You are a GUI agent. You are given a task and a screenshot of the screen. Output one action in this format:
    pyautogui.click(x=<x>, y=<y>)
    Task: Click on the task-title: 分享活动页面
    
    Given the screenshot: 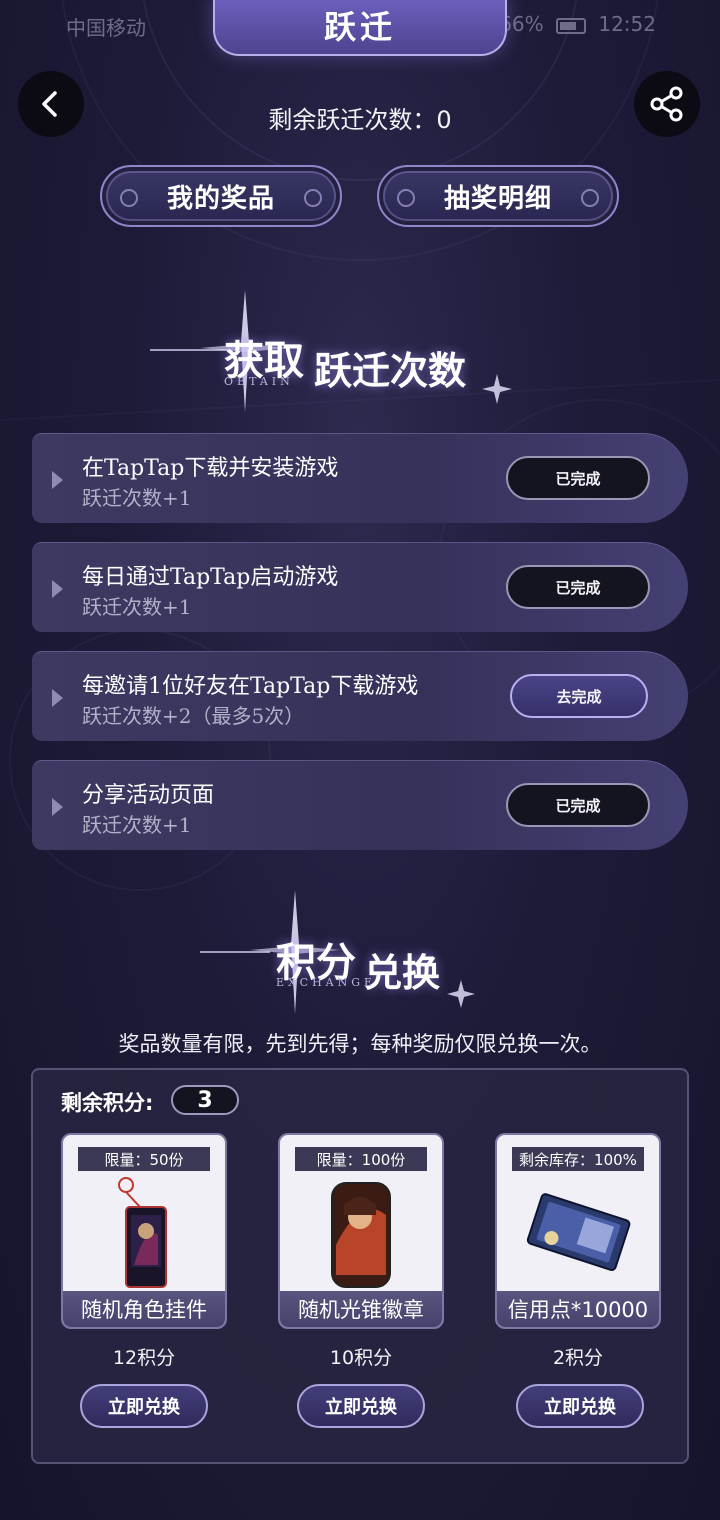 What is the action you would take?
    pyautogui.click(x=148, y=795)
    